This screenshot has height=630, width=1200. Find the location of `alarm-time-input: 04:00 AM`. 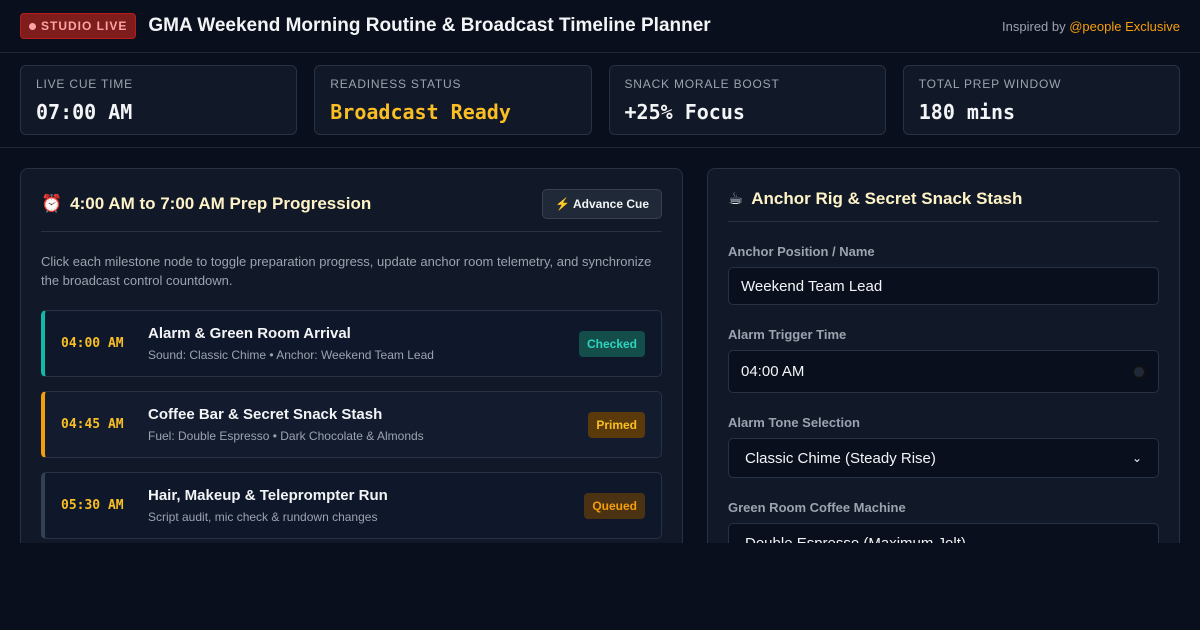

alarm-time-input: 04:00 AM is located at coordinates (943, 371).